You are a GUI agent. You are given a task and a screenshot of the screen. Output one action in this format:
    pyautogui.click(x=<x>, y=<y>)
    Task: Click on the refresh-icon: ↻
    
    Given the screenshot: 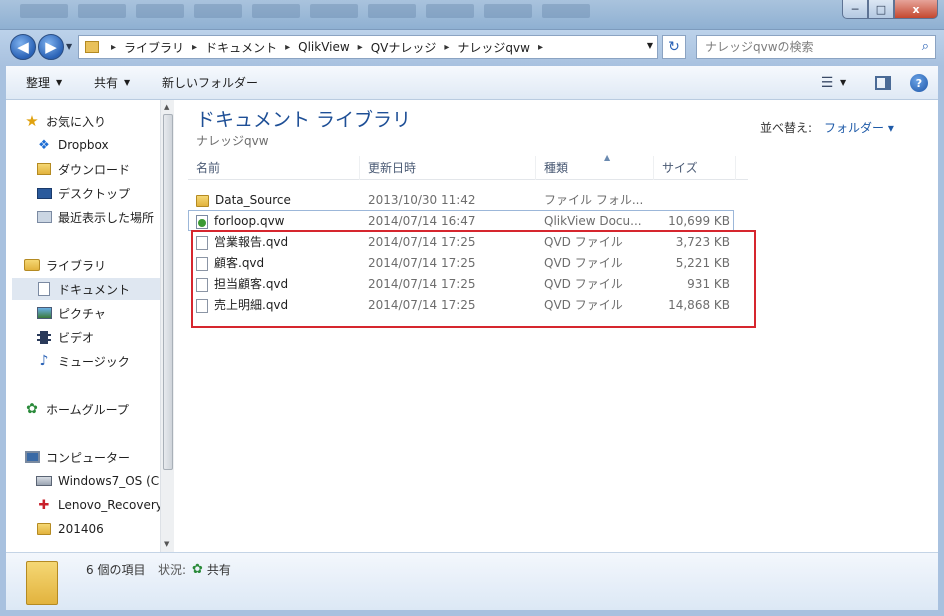 What is the action you would take?
    pyautogui.click(x=674, y=47)
    